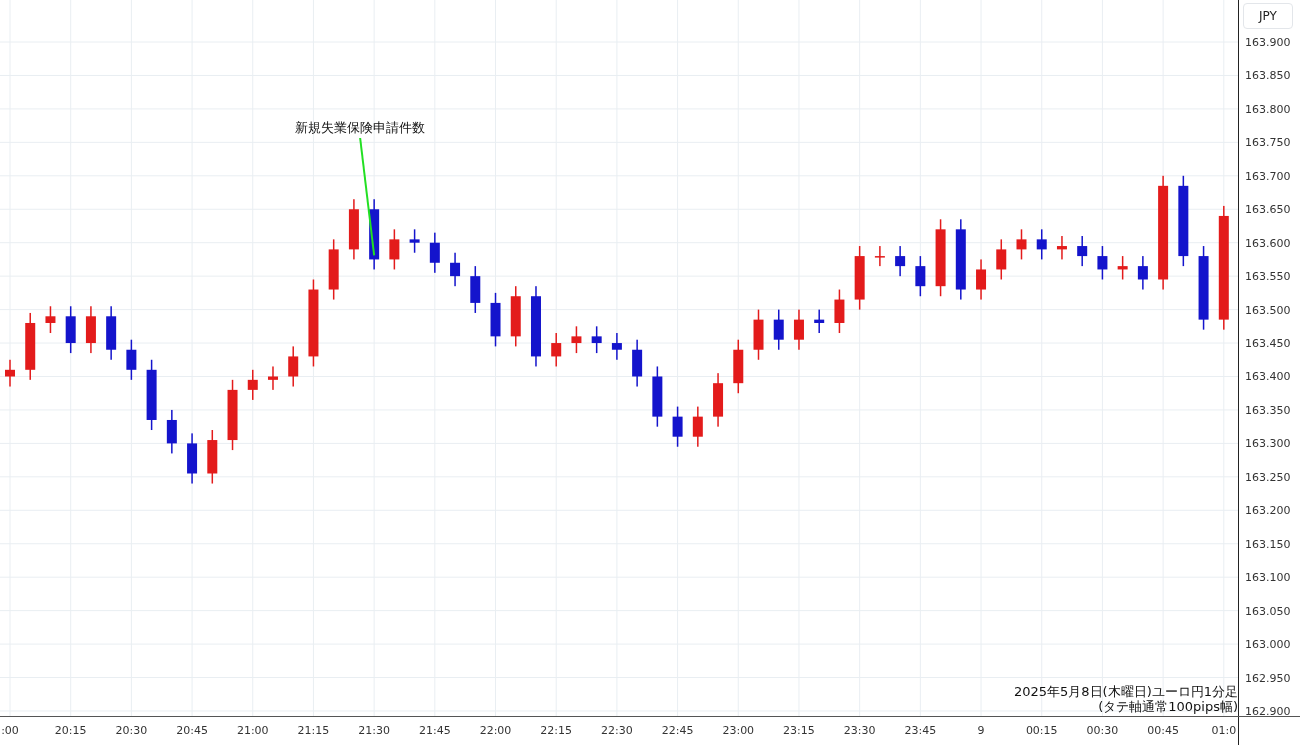  What do you see at coordinates (1268, 310) in the screenshot?
I see `price-label: 163.500` at bounding box center [1268, 310].